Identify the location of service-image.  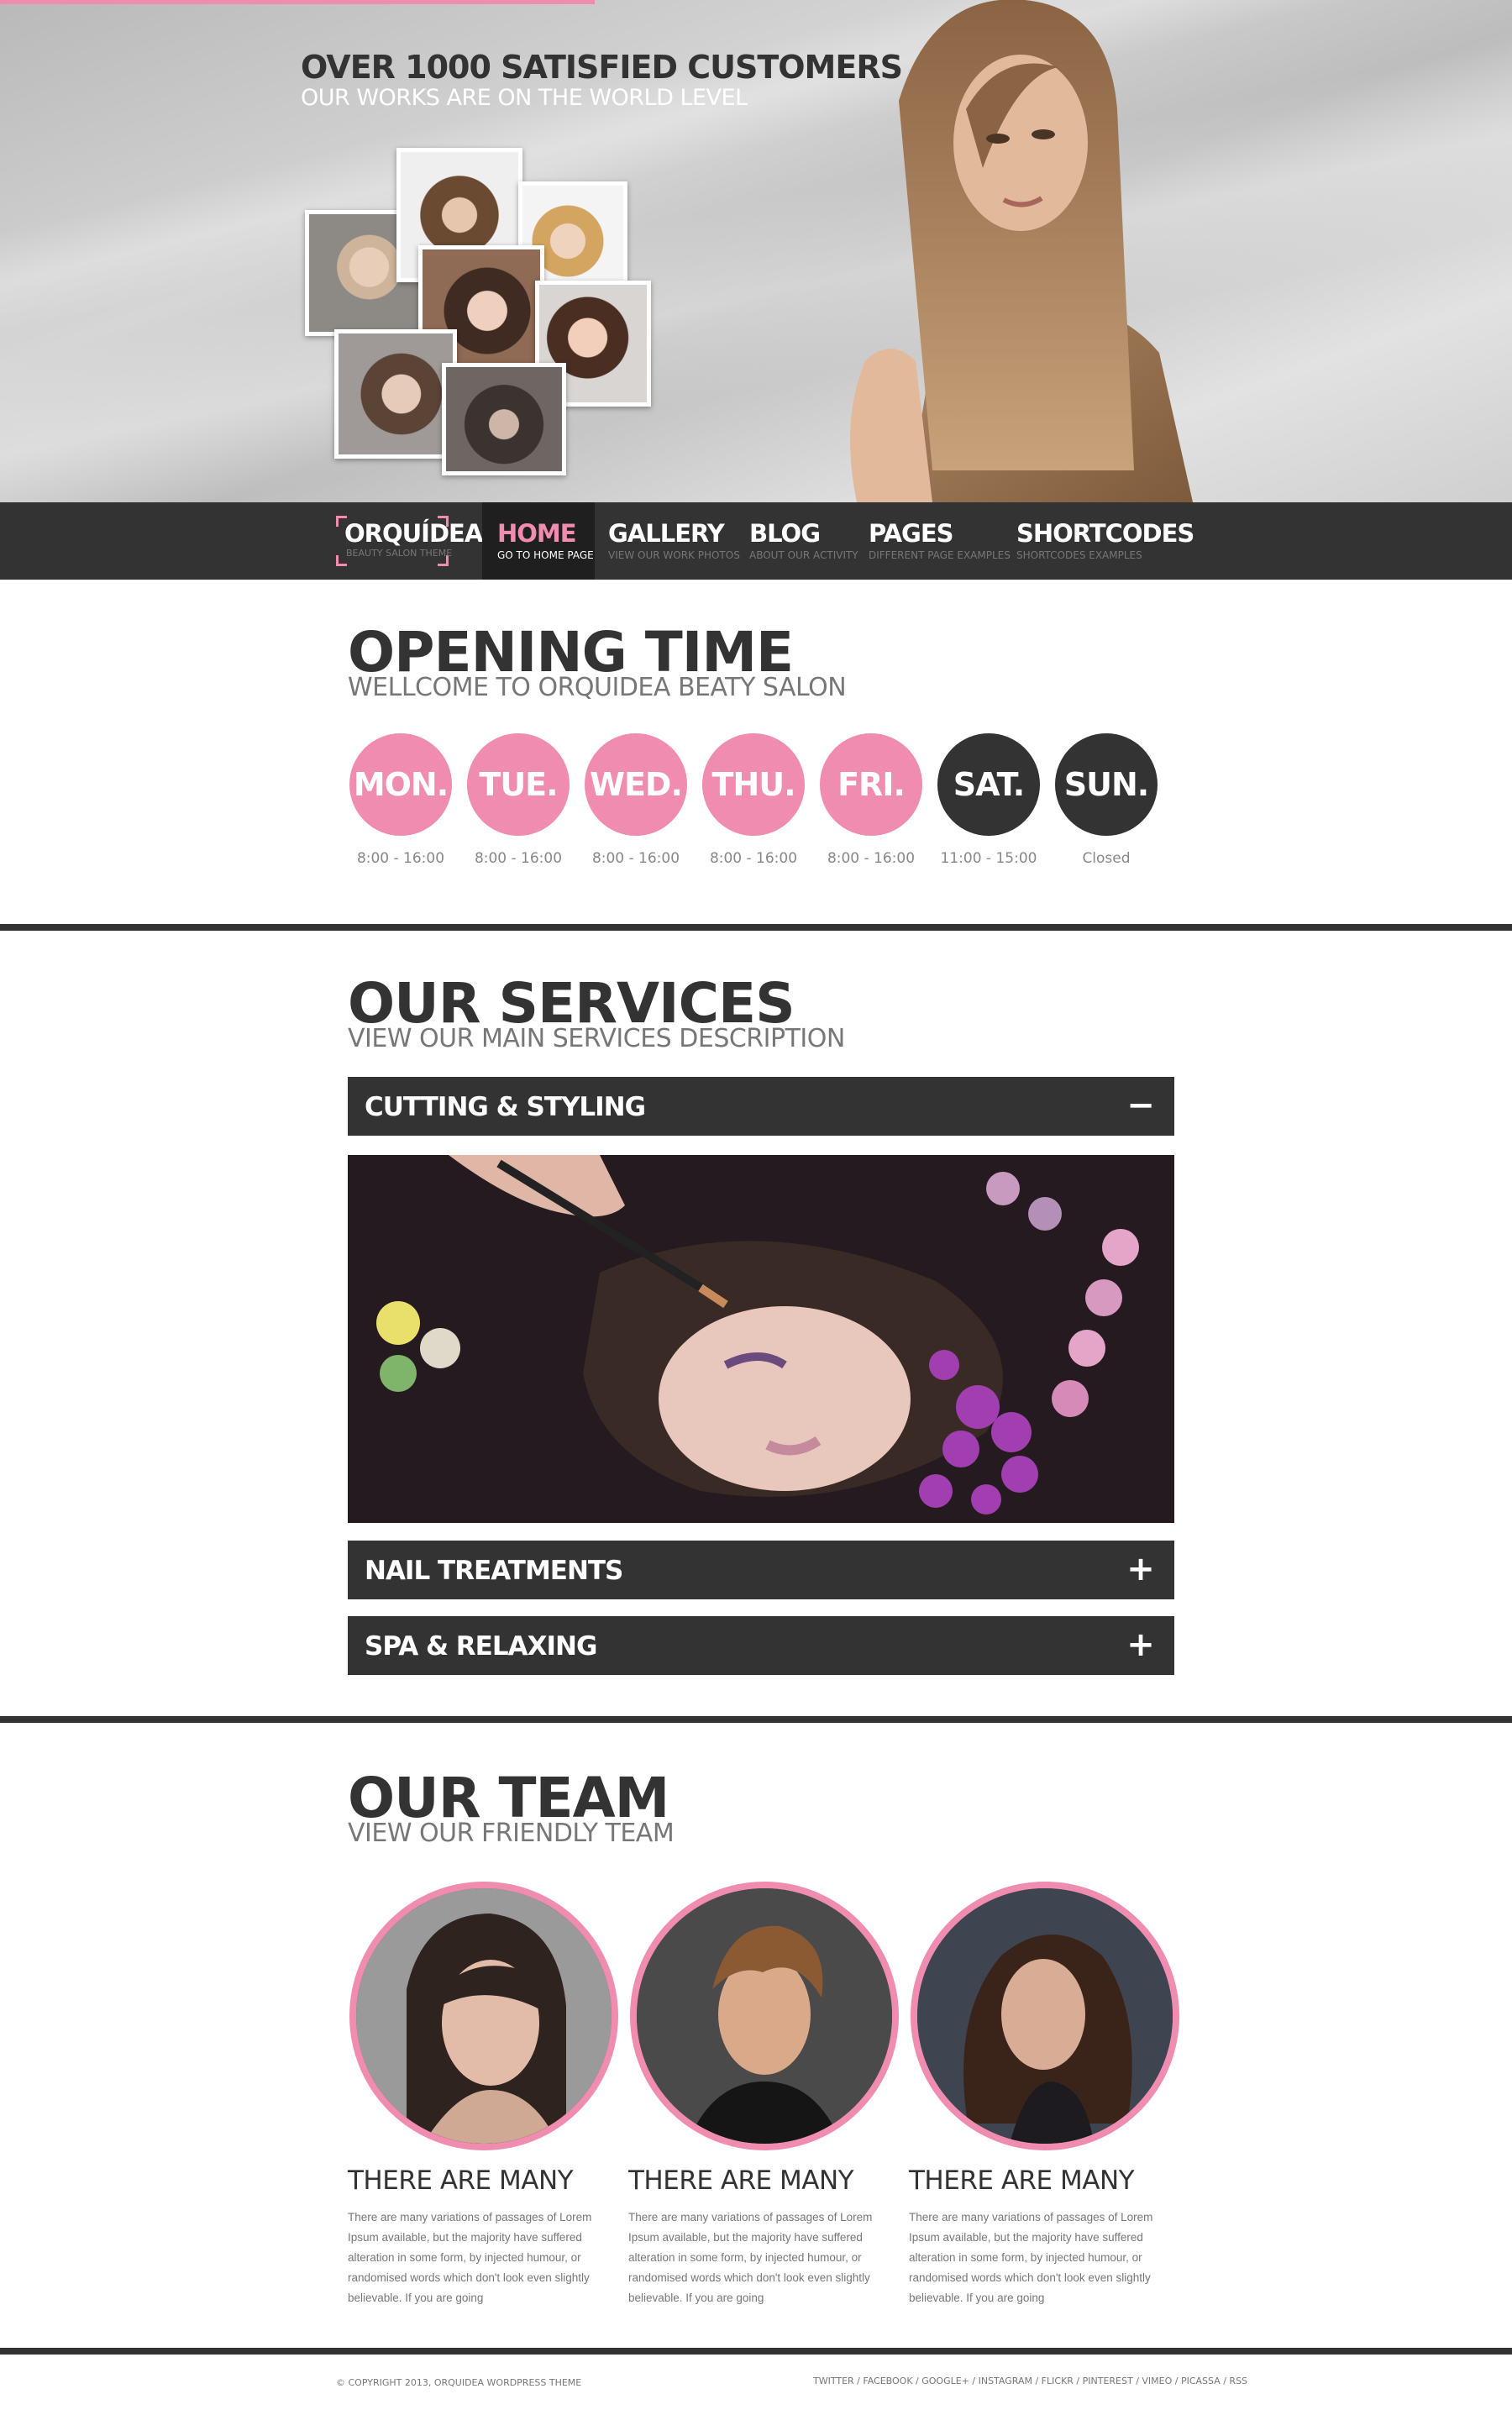
(761, 1339).